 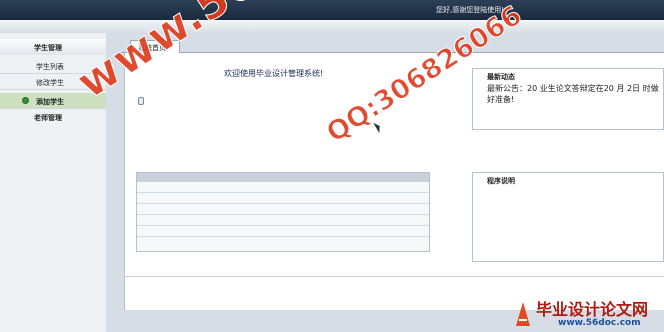 What do you see at coordinates (332, 26) in the screenshot?
I see `top-strip` at bounding box center [332, 26].